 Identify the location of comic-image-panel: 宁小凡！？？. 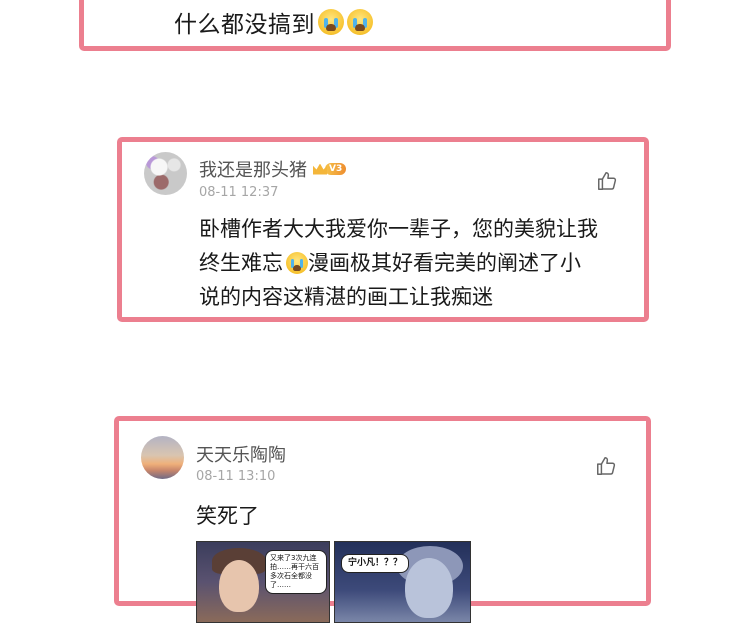
(402, 582).